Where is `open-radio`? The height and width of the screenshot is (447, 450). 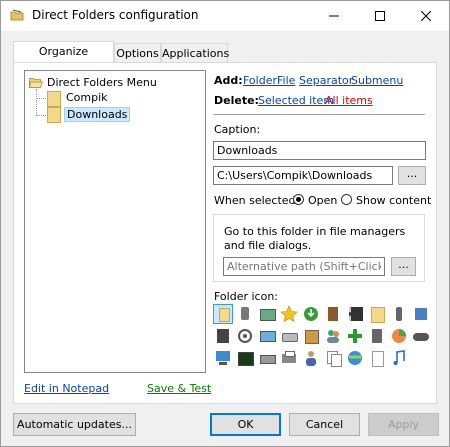 open-radio is located at coordinates (298, 199).